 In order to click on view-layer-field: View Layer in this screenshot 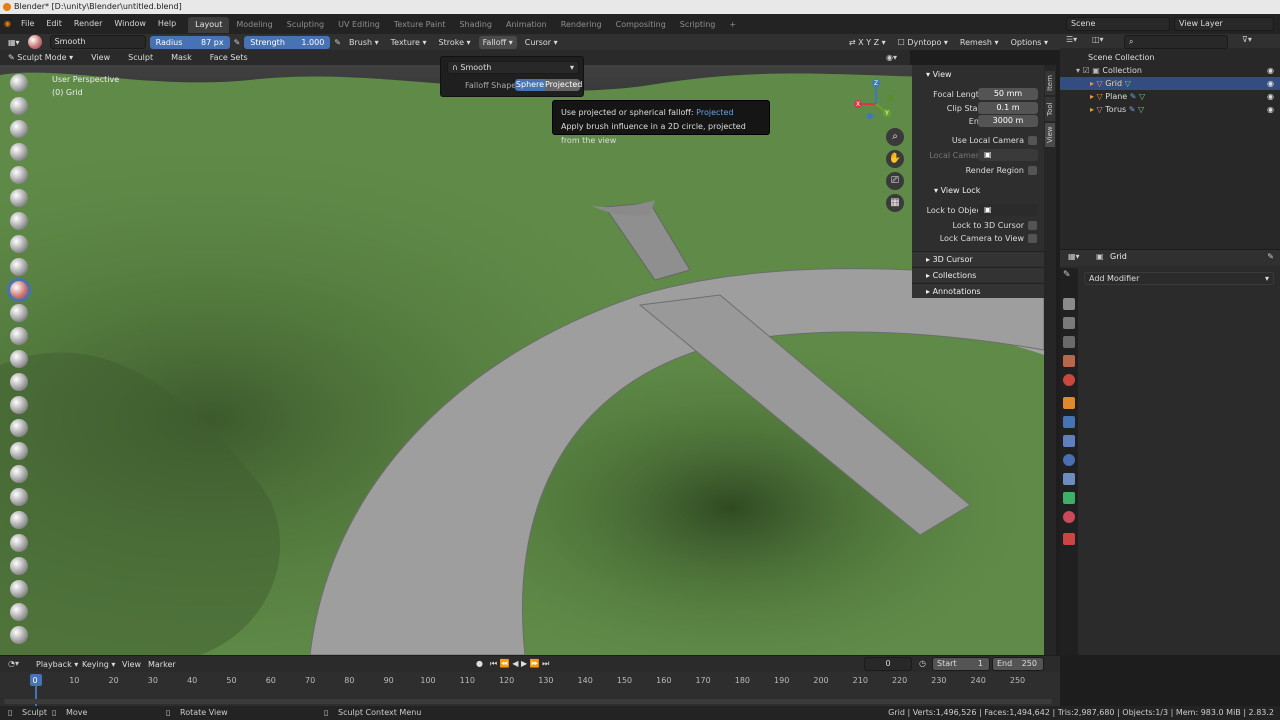, I will do `click(1224, 24)`.